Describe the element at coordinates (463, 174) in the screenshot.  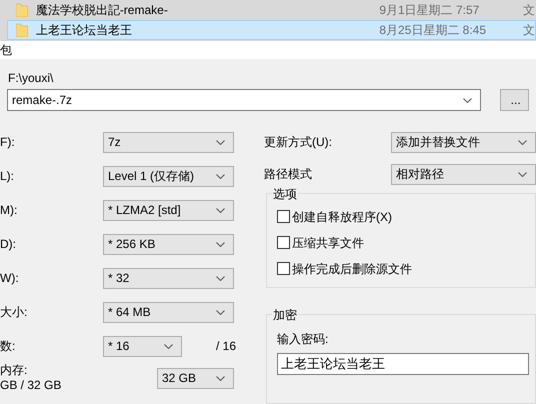
I see `dropdown: 相对路径` at that location.